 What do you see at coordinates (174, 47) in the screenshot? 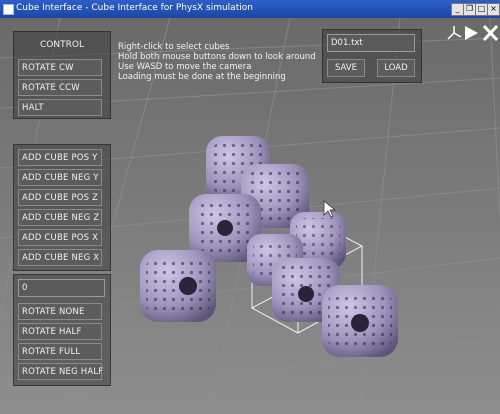
I see `help-line: Right-click to select cubes` at bounding box center [174, 47].